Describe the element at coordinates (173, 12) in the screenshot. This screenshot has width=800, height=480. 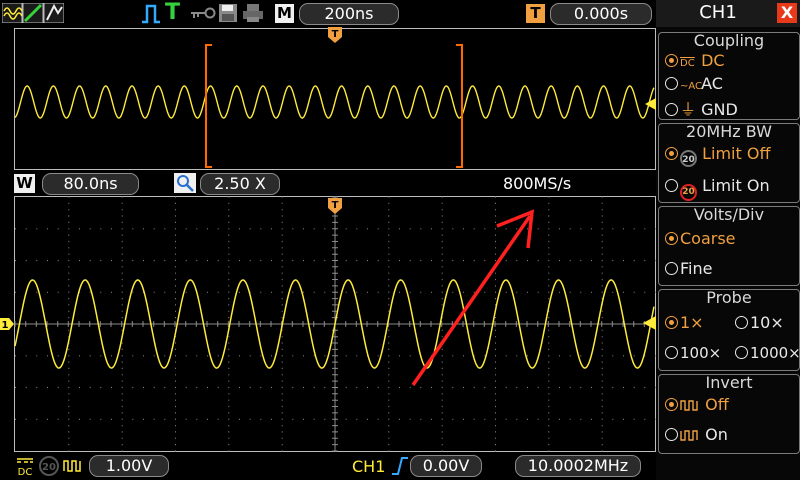
I see `trigger-status-icon: T` at that location.